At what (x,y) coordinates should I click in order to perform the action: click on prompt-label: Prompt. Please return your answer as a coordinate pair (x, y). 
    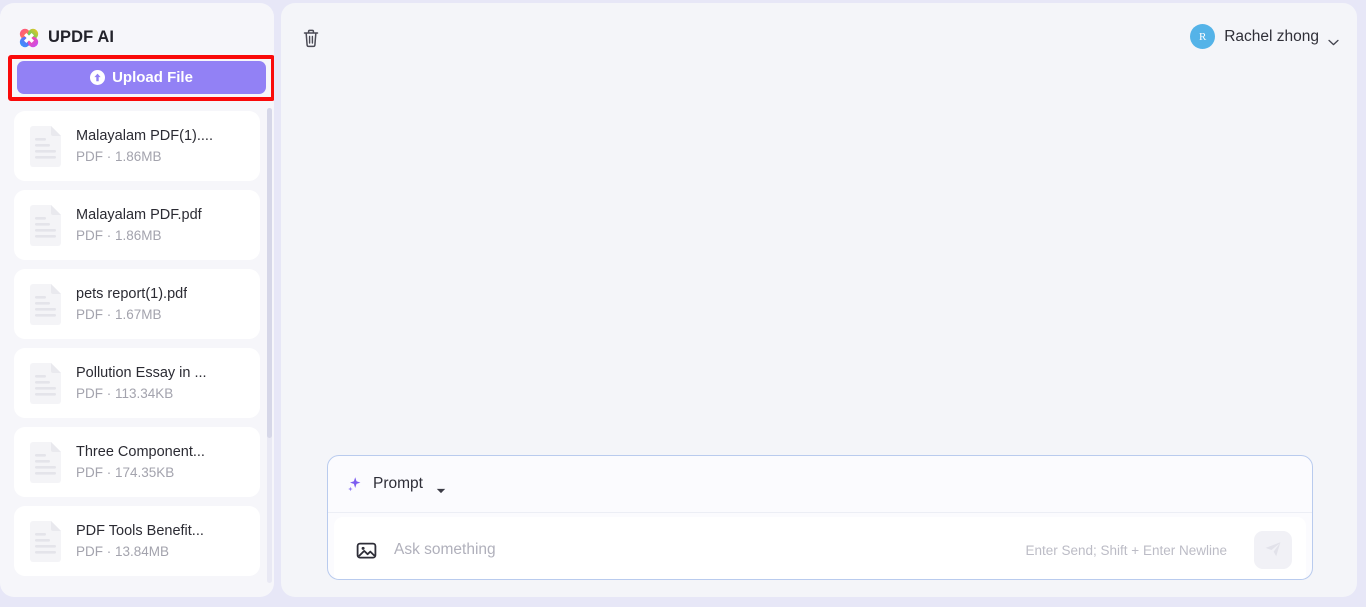
    Looking at the image, I should click on (398, 483).